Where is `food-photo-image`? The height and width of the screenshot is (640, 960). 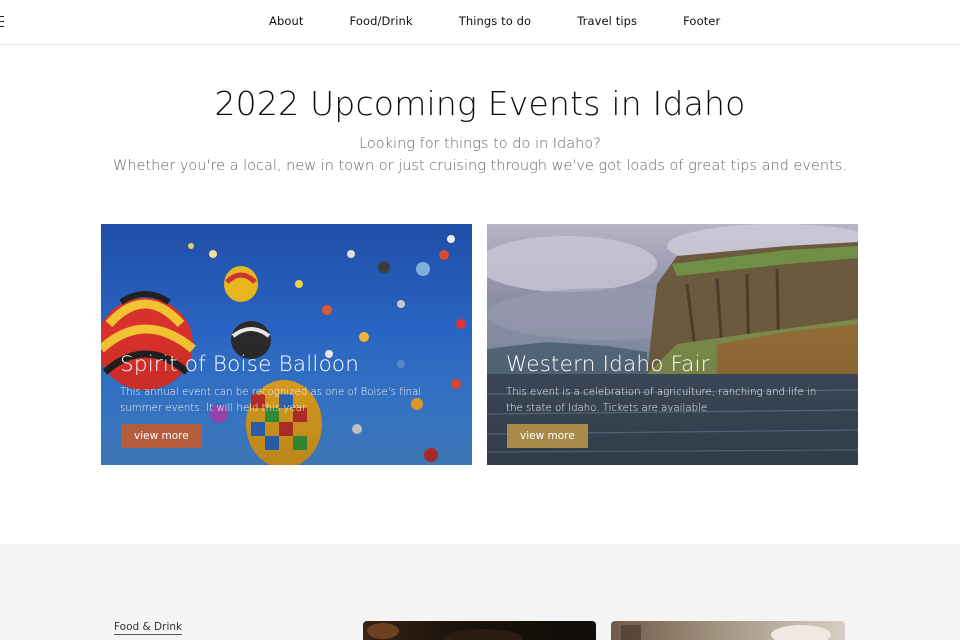
food-photo-image is located at coordinates (445, 631).